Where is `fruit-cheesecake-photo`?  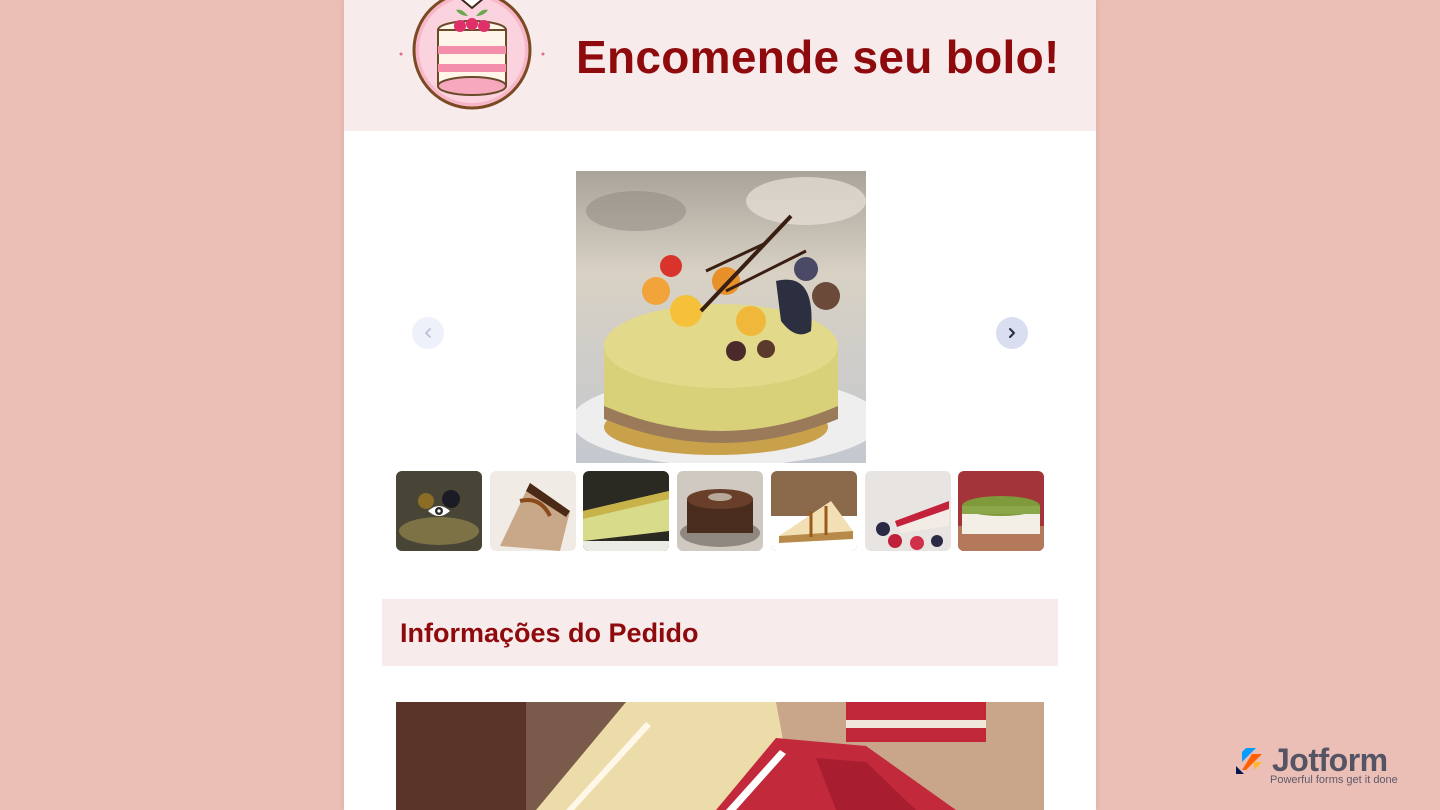 fruit-cheesecake-photo is located at coordinates (721, 317).